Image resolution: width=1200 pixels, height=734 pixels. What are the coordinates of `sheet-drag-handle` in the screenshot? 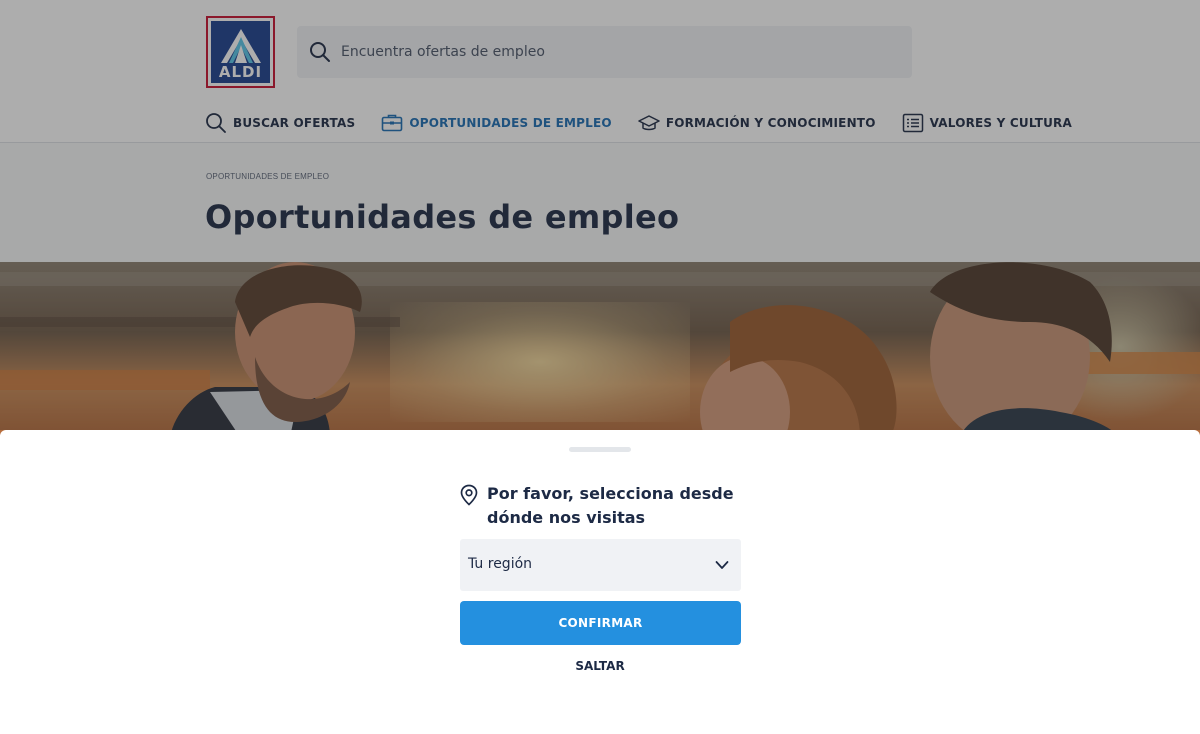 It's located at (600, 449).